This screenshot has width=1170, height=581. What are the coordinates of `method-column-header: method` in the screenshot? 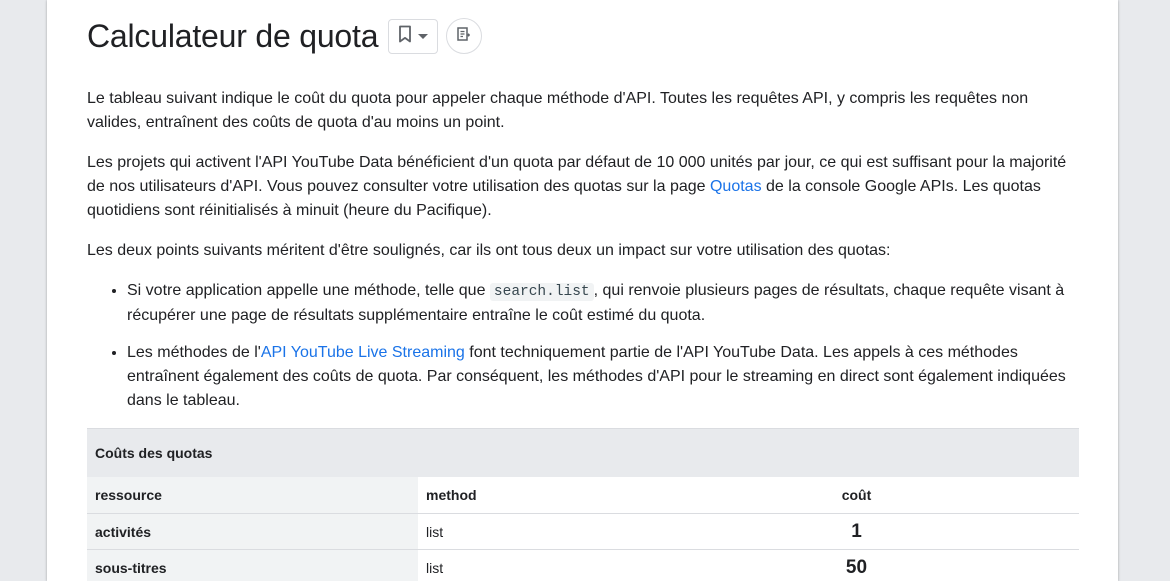 It's located at (526, 495).